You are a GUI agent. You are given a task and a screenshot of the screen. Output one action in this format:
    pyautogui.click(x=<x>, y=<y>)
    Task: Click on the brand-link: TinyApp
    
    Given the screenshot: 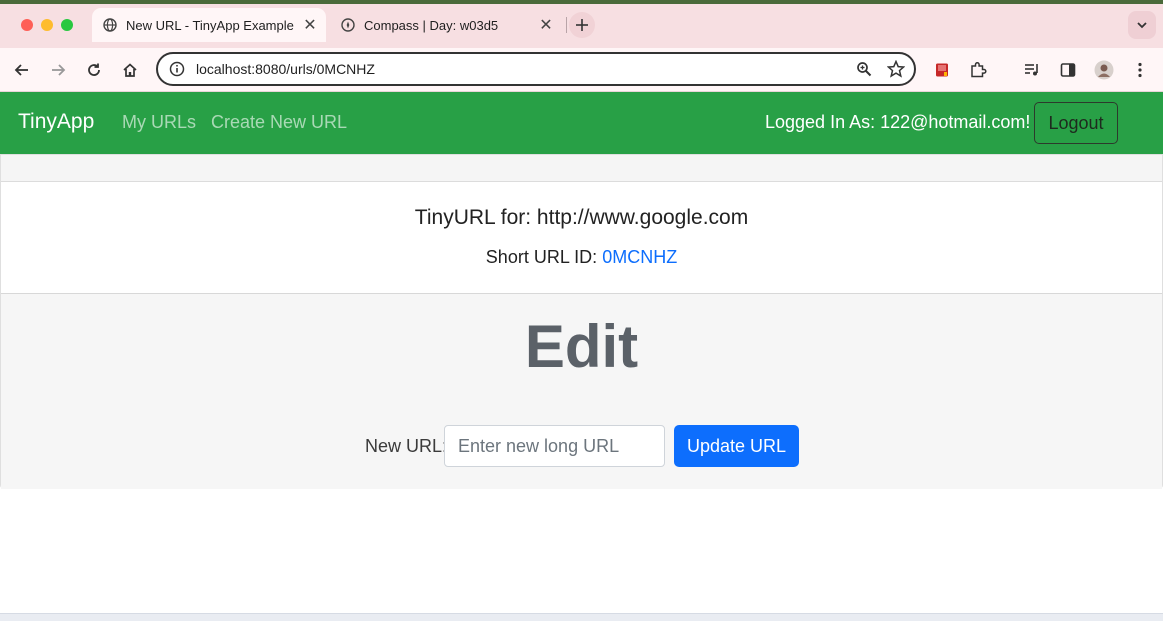 What is the action you would take?
    pyautogui.click(x=56, y=122)
    